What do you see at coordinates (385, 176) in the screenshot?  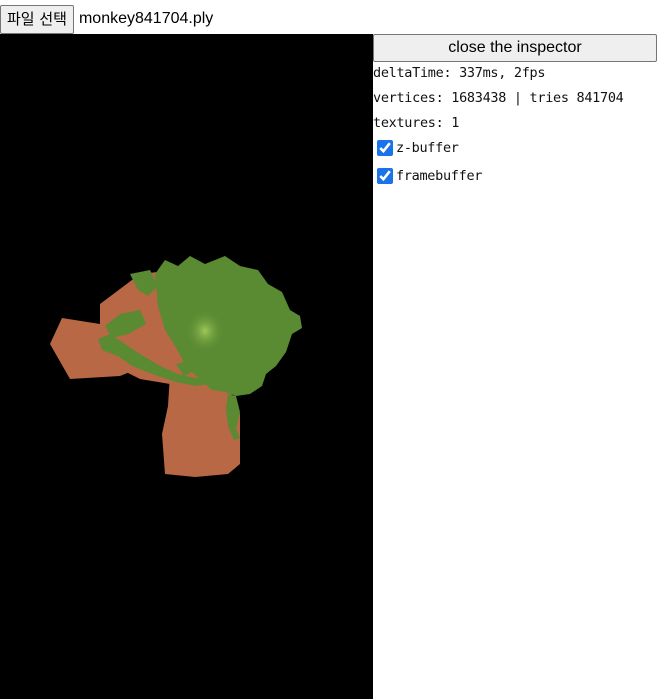 I see `framebuffer-checkbox` at bounding box center [385, 176].